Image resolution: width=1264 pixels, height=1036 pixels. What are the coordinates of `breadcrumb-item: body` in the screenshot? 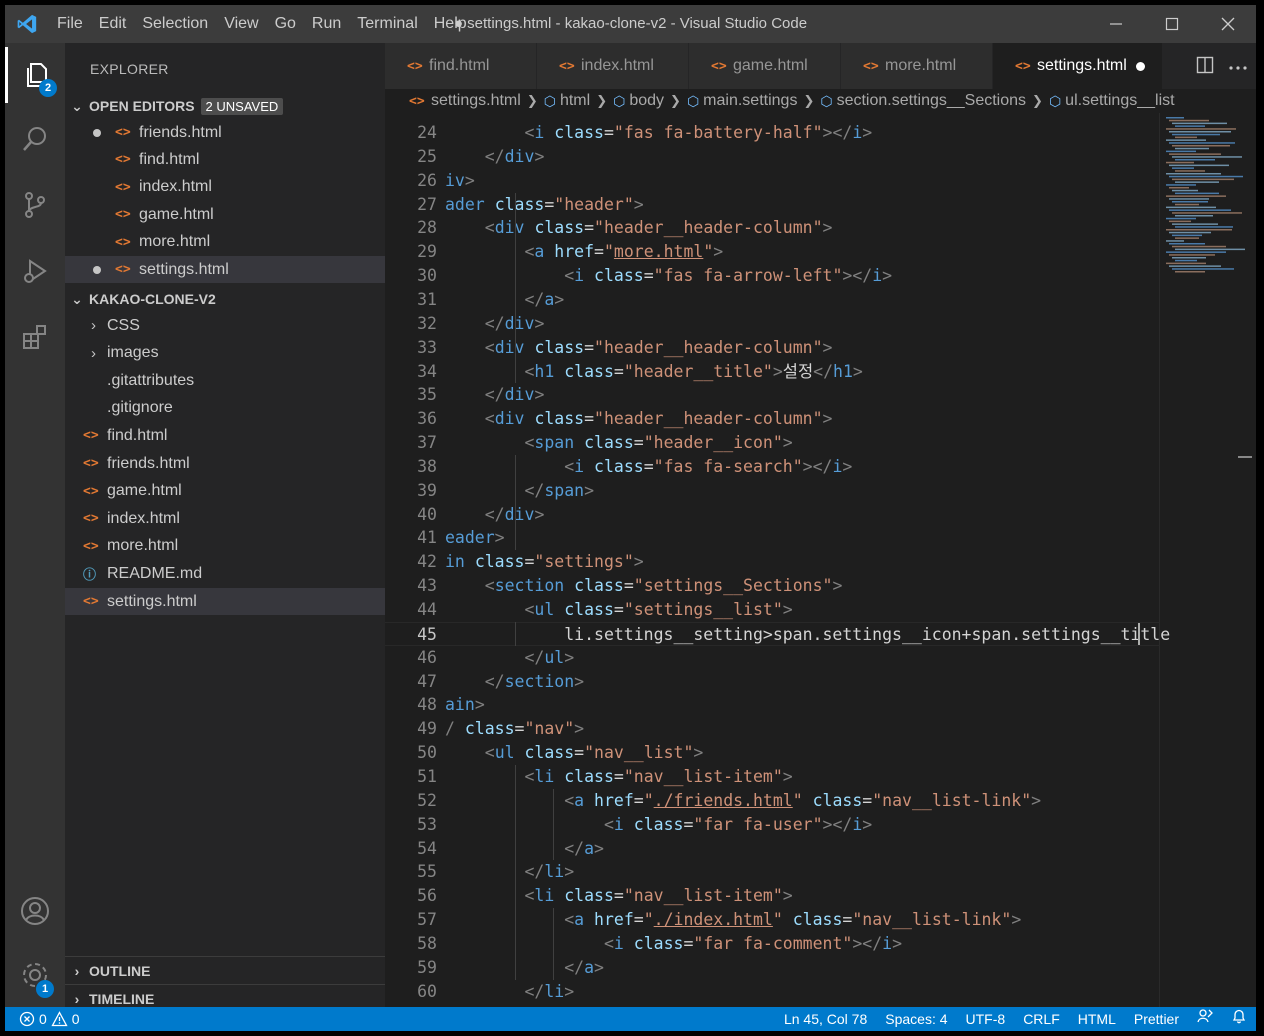 It's located at (646, 101).